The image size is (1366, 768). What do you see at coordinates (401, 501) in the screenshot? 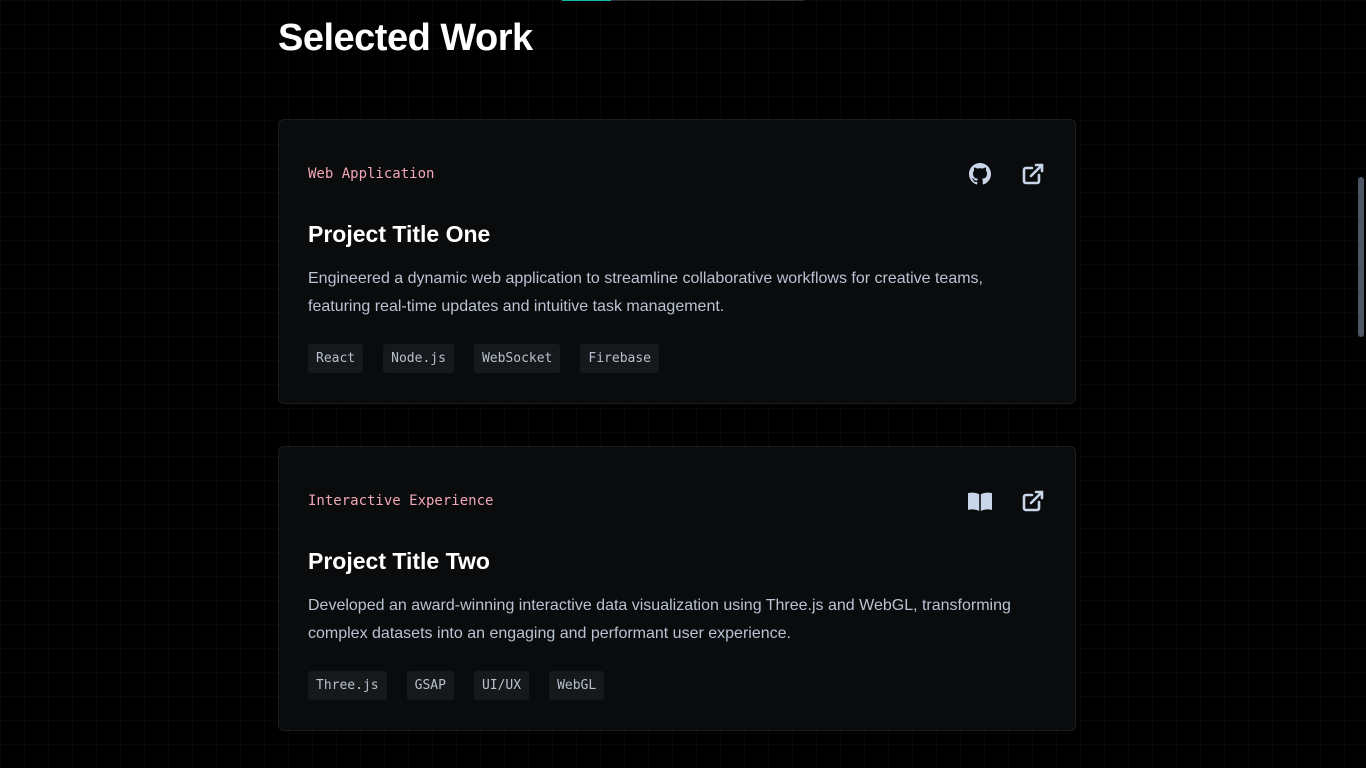
I see `project-category: Interactive Experience` at bounding box center [401, 501].